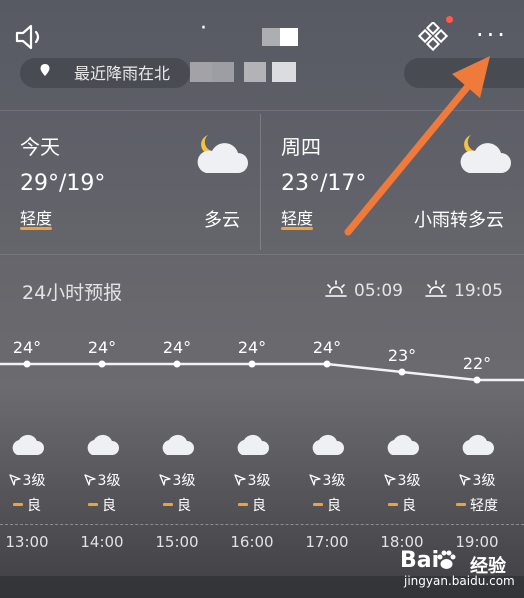 This screenshot has width=524, height=598. I want to click on timeline-divider, so click(262, 524).